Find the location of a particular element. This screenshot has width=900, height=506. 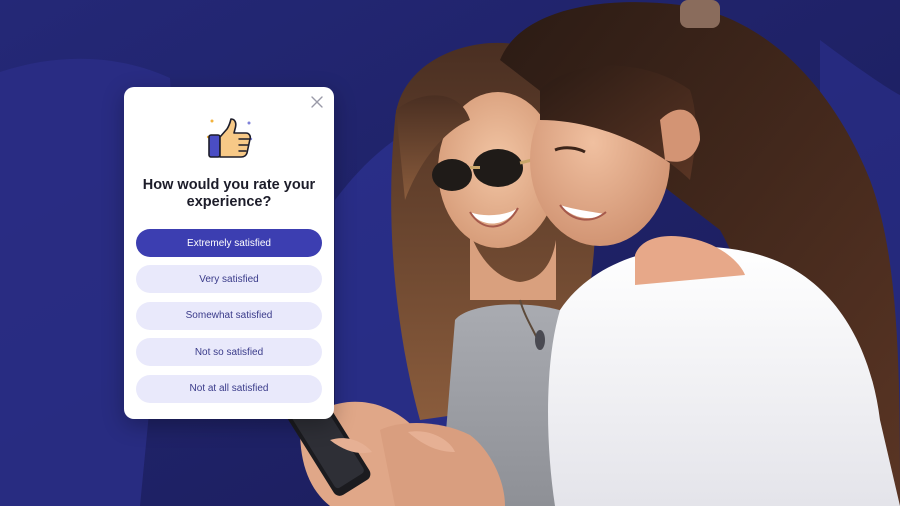

survey-question: How would you rate your experience? is located at coordinates (229, 193).